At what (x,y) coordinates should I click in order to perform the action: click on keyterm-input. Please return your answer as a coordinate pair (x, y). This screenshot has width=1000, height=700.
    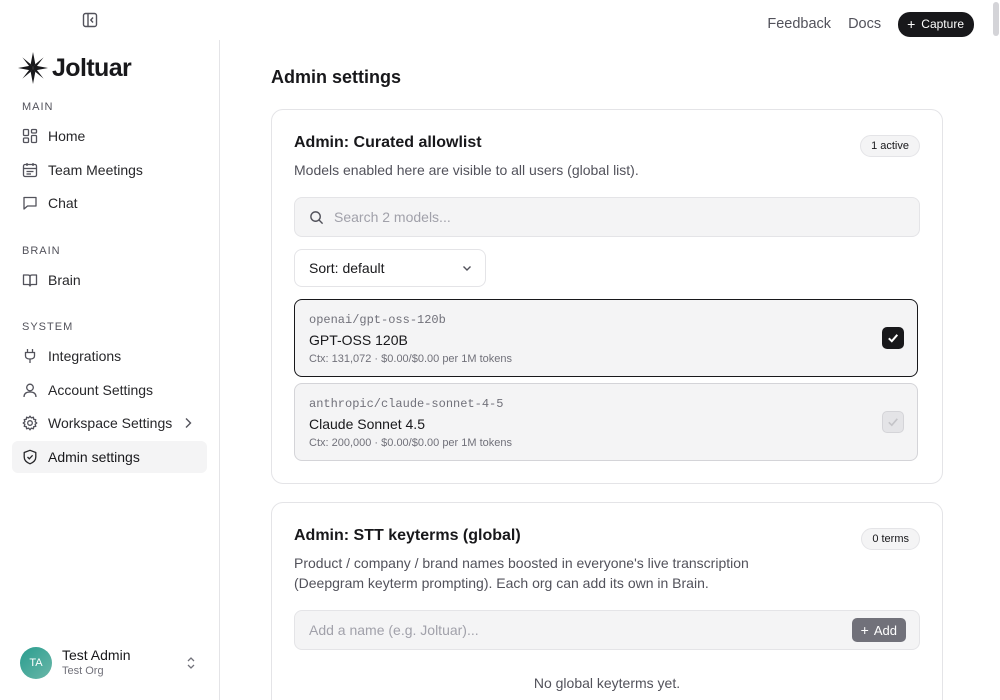
    Looking at the image, I should click on (569, 630).